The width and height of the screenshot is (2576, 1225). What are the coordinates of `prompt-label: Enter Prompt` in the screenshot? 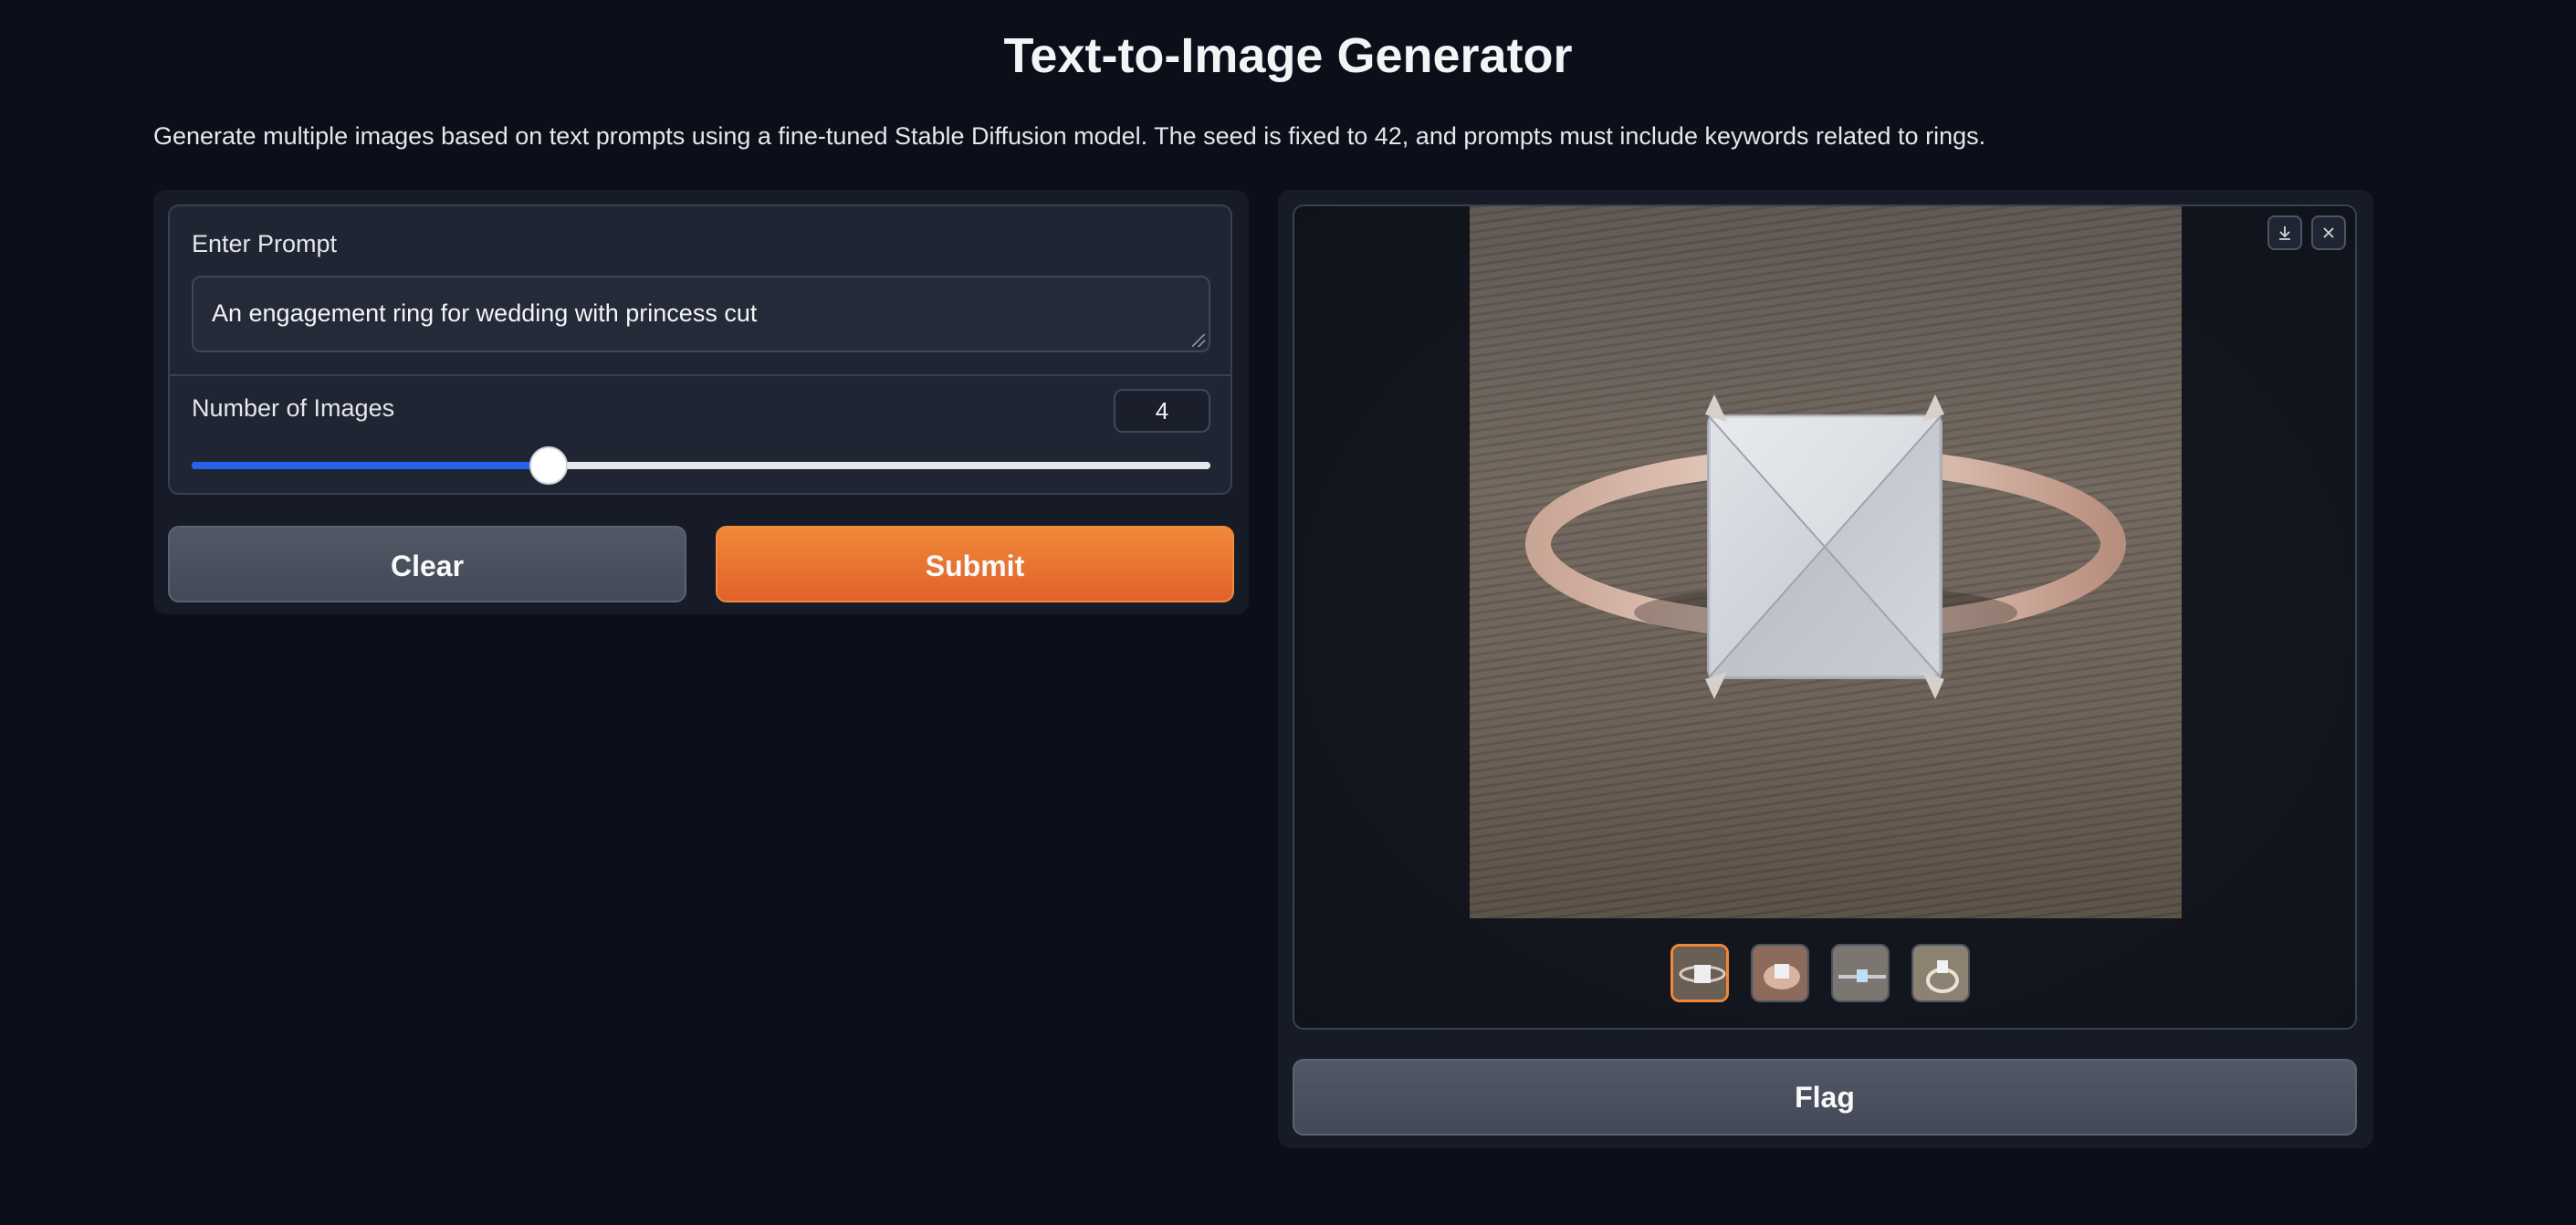 It's located at (265, 243).